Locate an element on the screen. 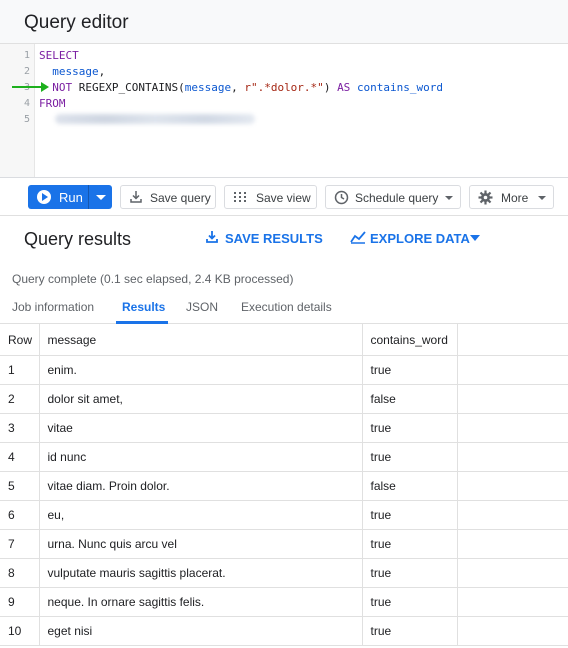 The height and width of the screenshot is (648, 568). line-number-gutter: 1 2 3 4 5 is located at coordinates (17, 110).